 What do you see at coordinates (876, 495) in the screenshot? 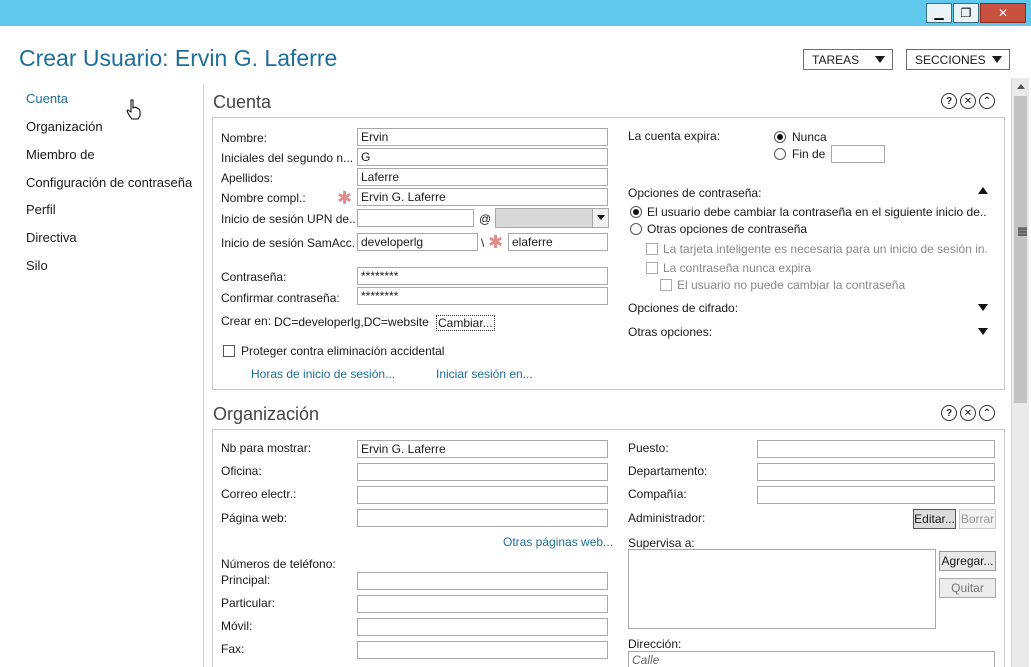
I see `company-input` at bounding box center [876, 495].